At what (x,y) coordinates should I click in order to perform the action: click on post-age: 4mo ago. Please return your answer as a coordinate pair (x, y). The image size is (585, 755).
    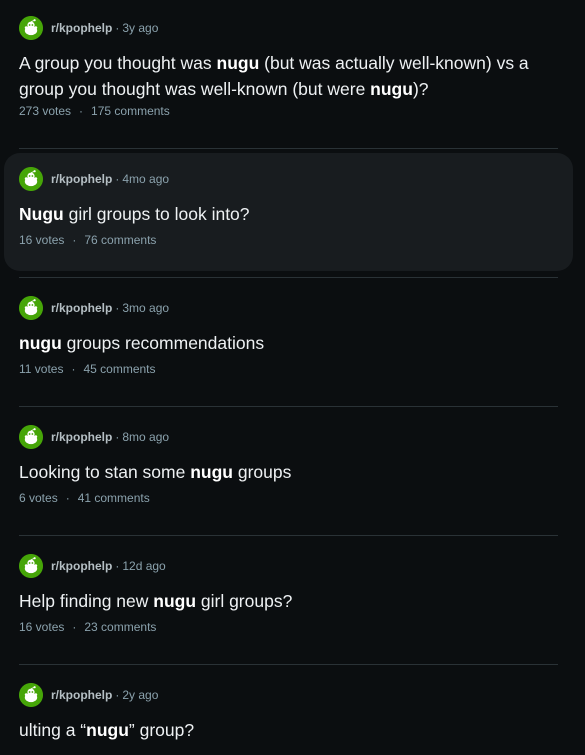
    Looking at the image, I should click on (146, 179).